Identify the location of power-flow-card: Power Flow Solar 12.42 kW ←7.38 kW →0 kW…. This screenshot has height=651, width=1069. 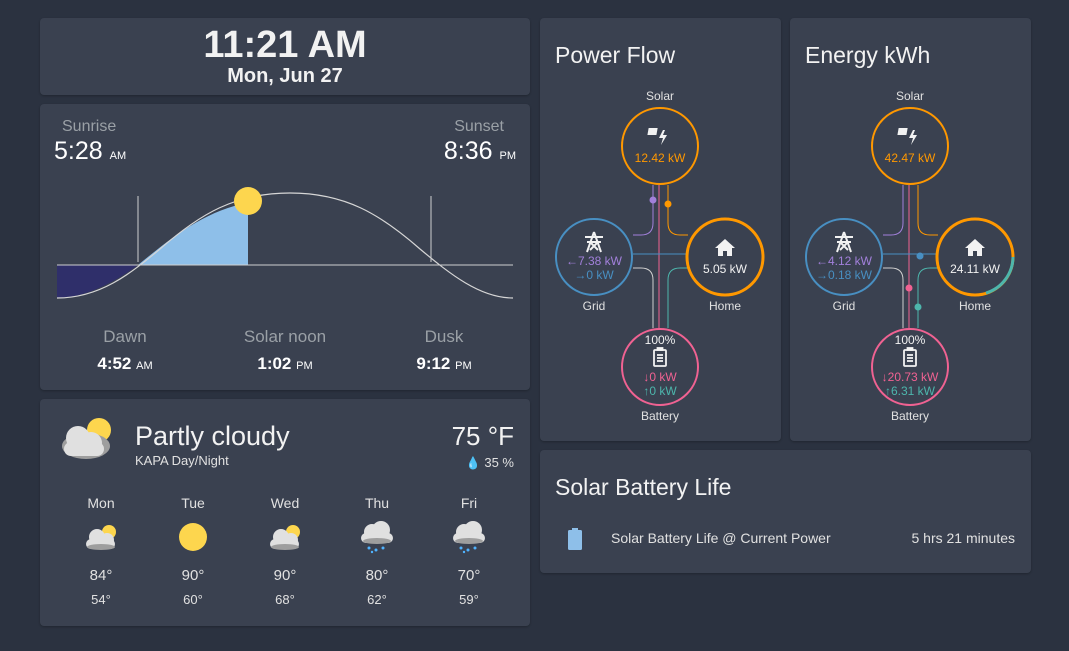
(660, 229).